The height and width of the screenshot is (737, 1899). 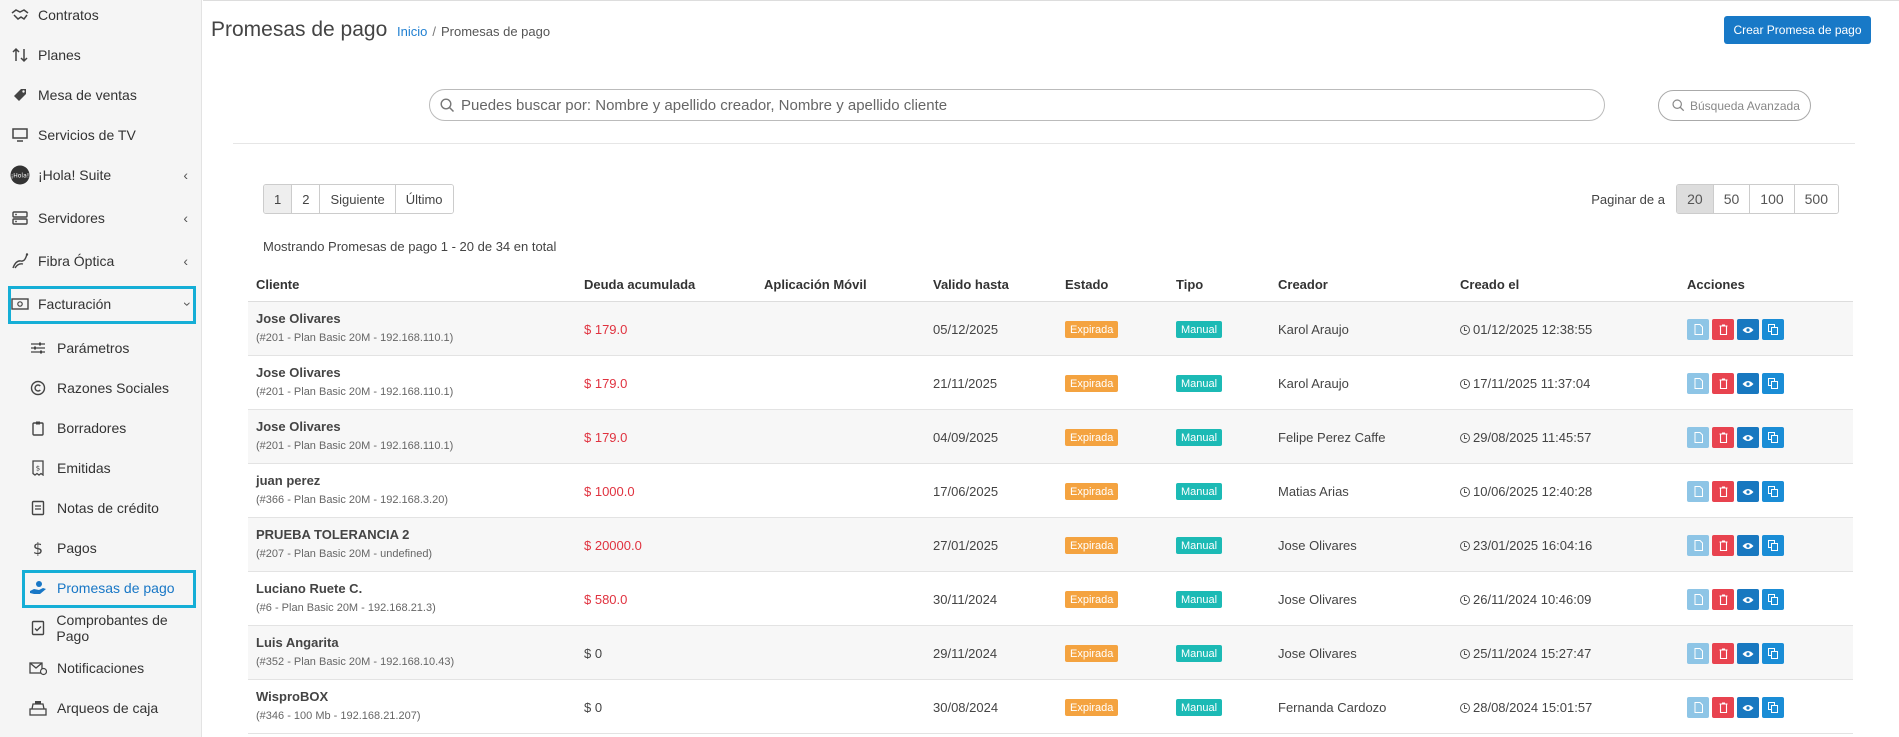 What do you see at coordinates (966, 329) in the screenshot?
I see `valid-until: 05/12/2025` at bounding box center [966, 329].